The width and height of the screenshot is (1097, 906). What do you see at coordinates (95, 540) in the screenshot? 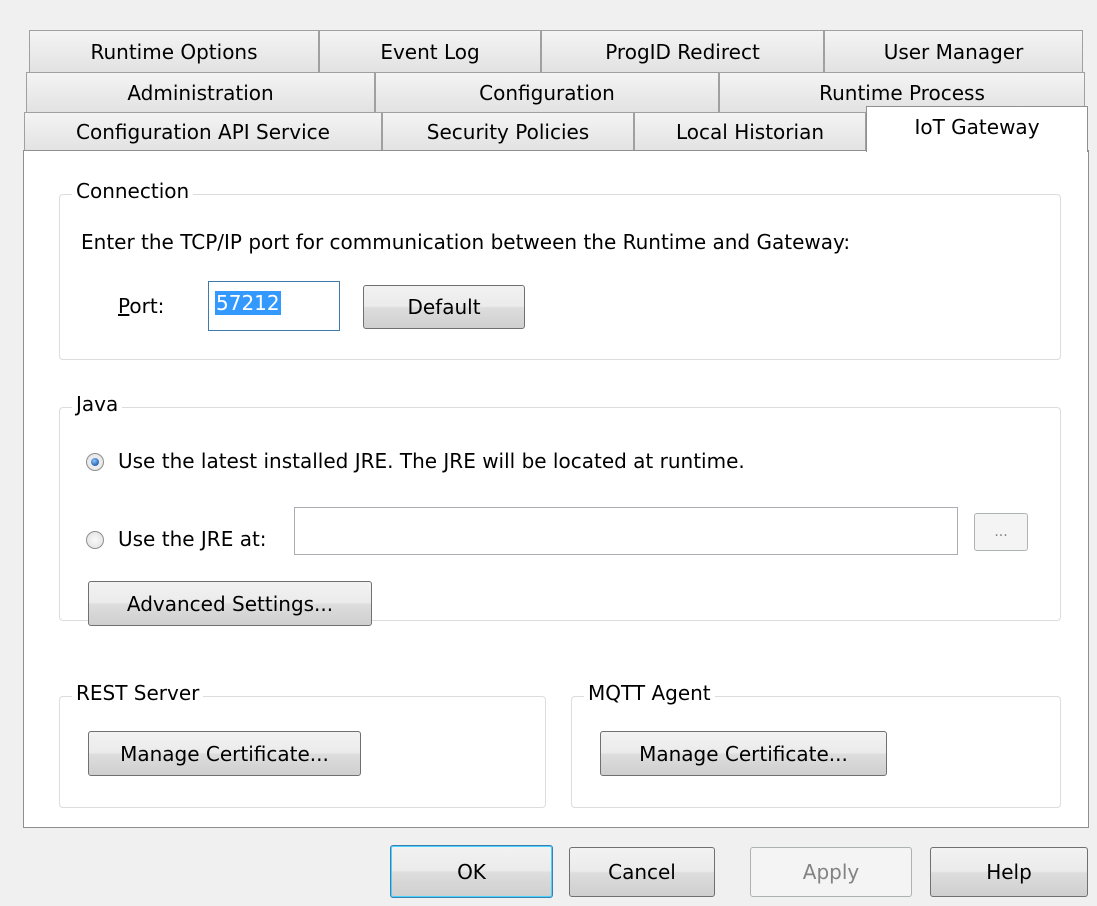
I see `radio-jre-path` at bounding box center [95, 540].